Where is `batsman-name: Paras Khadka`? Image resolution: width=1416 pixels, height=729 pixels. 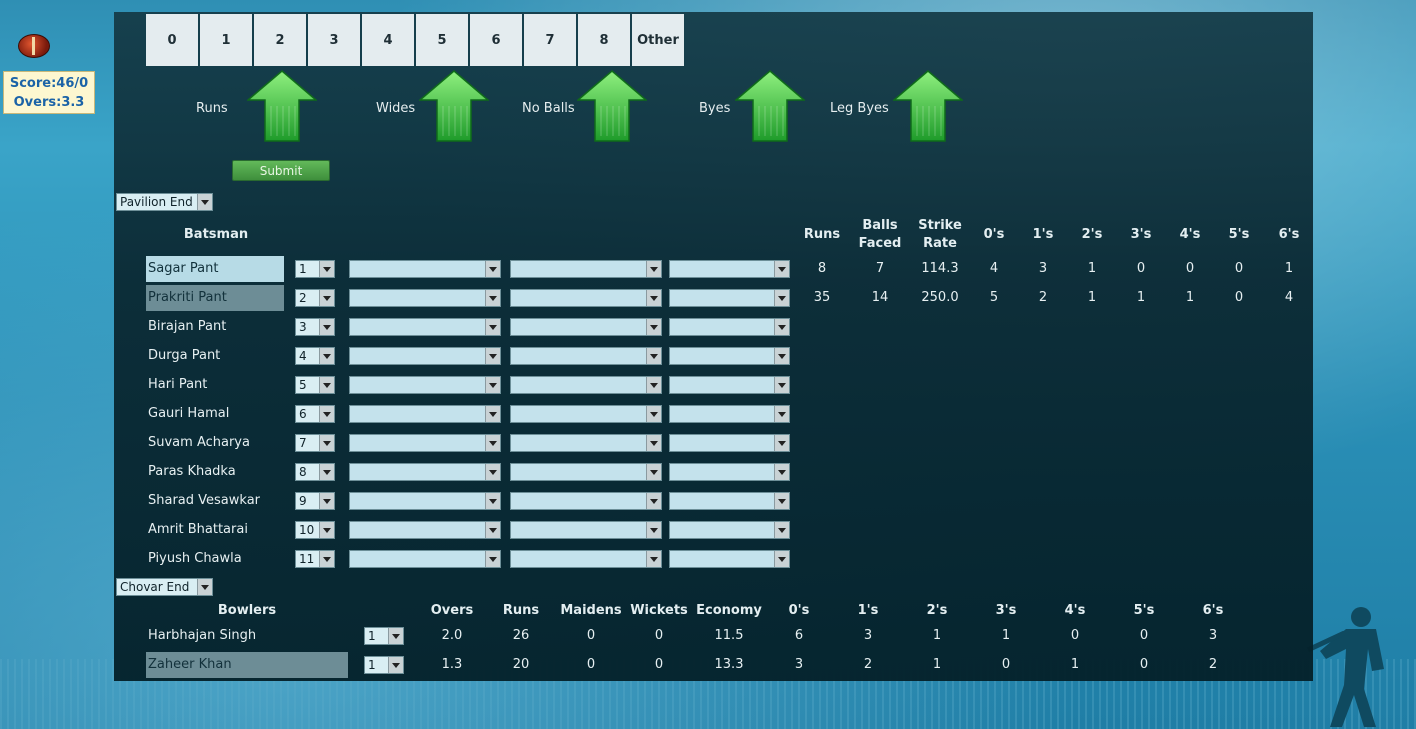
batsman-name: Paras Khadka is located at coordinates (216, 472).